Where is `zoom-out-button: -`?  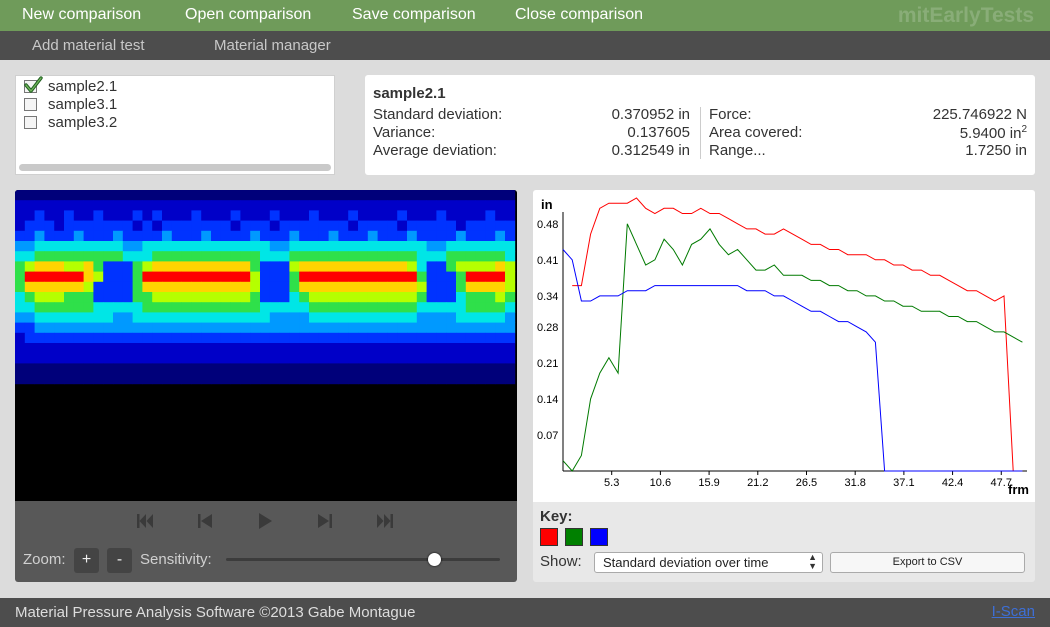
zoom-out-button: - is located at coordinates (119, 560).